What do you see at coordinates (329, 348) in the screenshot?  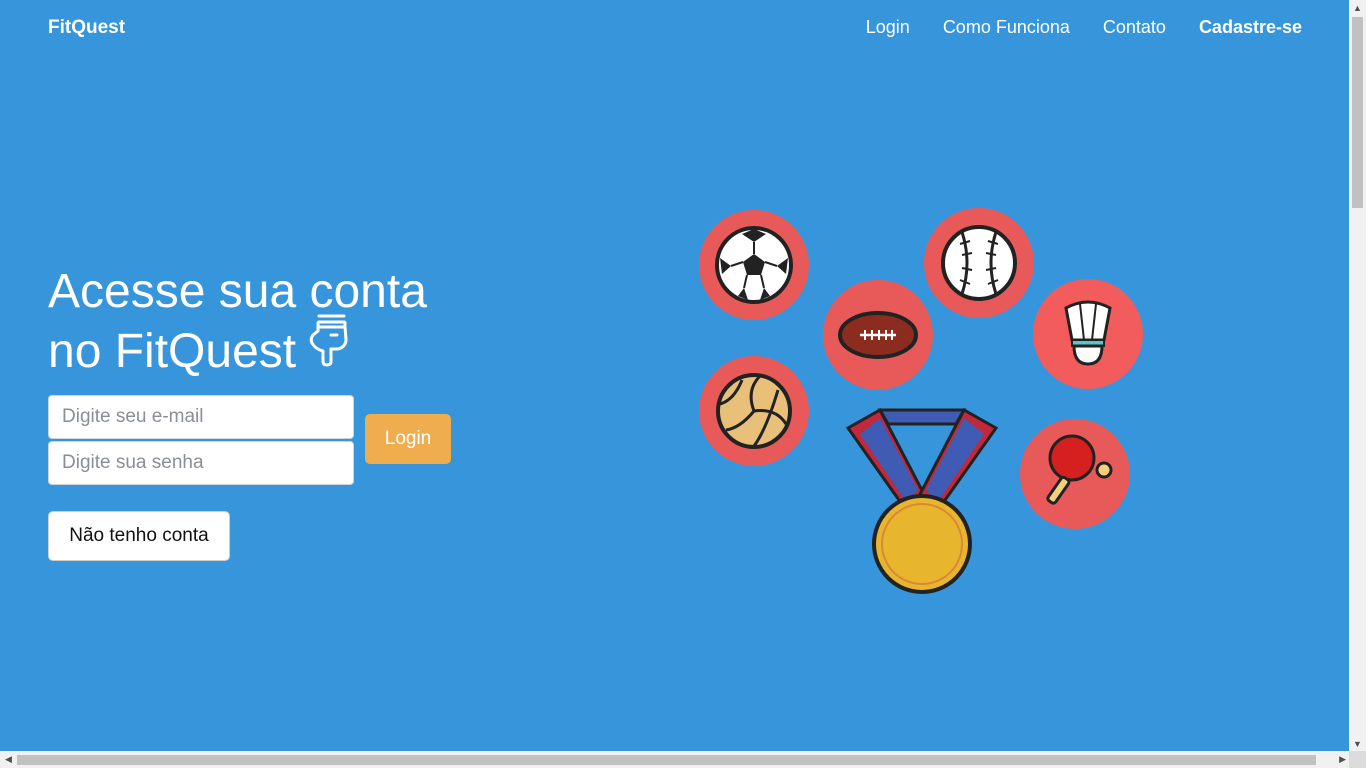 I see `hand-pointing-icon` at bounding box center [329, 348].